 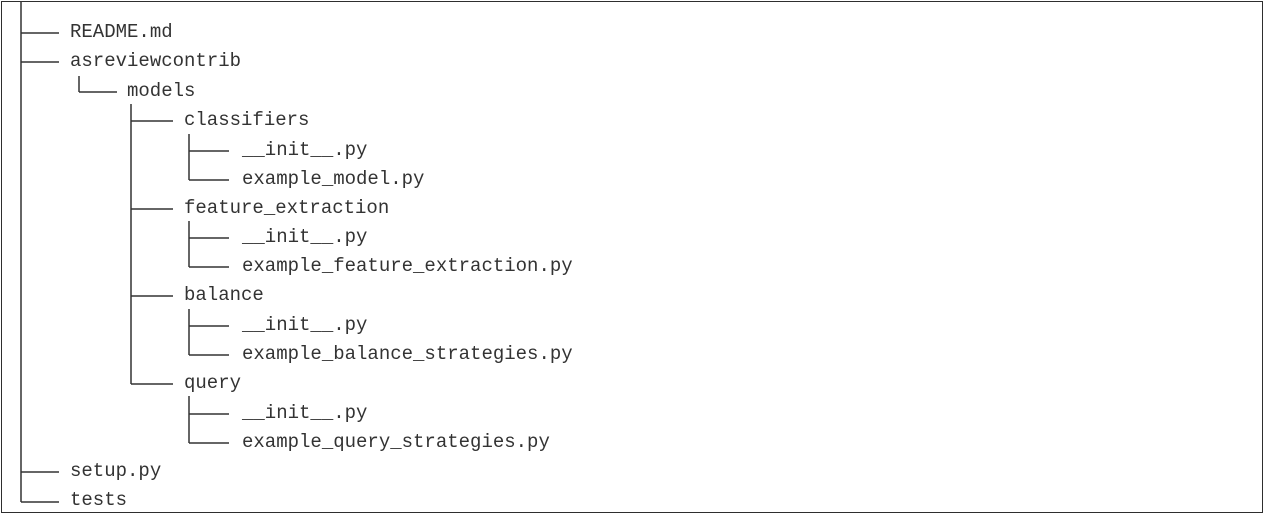 I want to click on file-example-feature-extraction: example_feature_extraction.py, so click(x=407, y=266).